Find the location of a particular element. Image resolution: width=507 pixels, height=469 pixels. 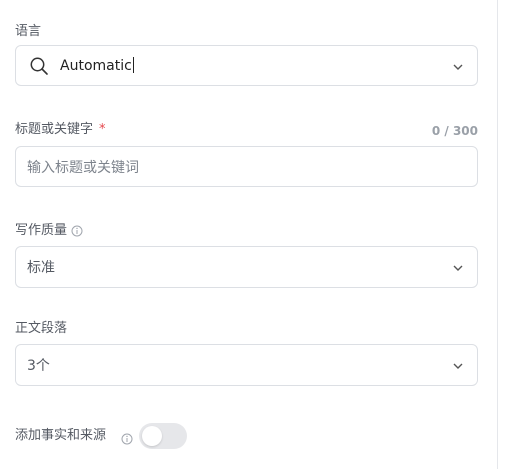

body-paragraphs-label: 正文段落 is located at coordinates (41, 329).